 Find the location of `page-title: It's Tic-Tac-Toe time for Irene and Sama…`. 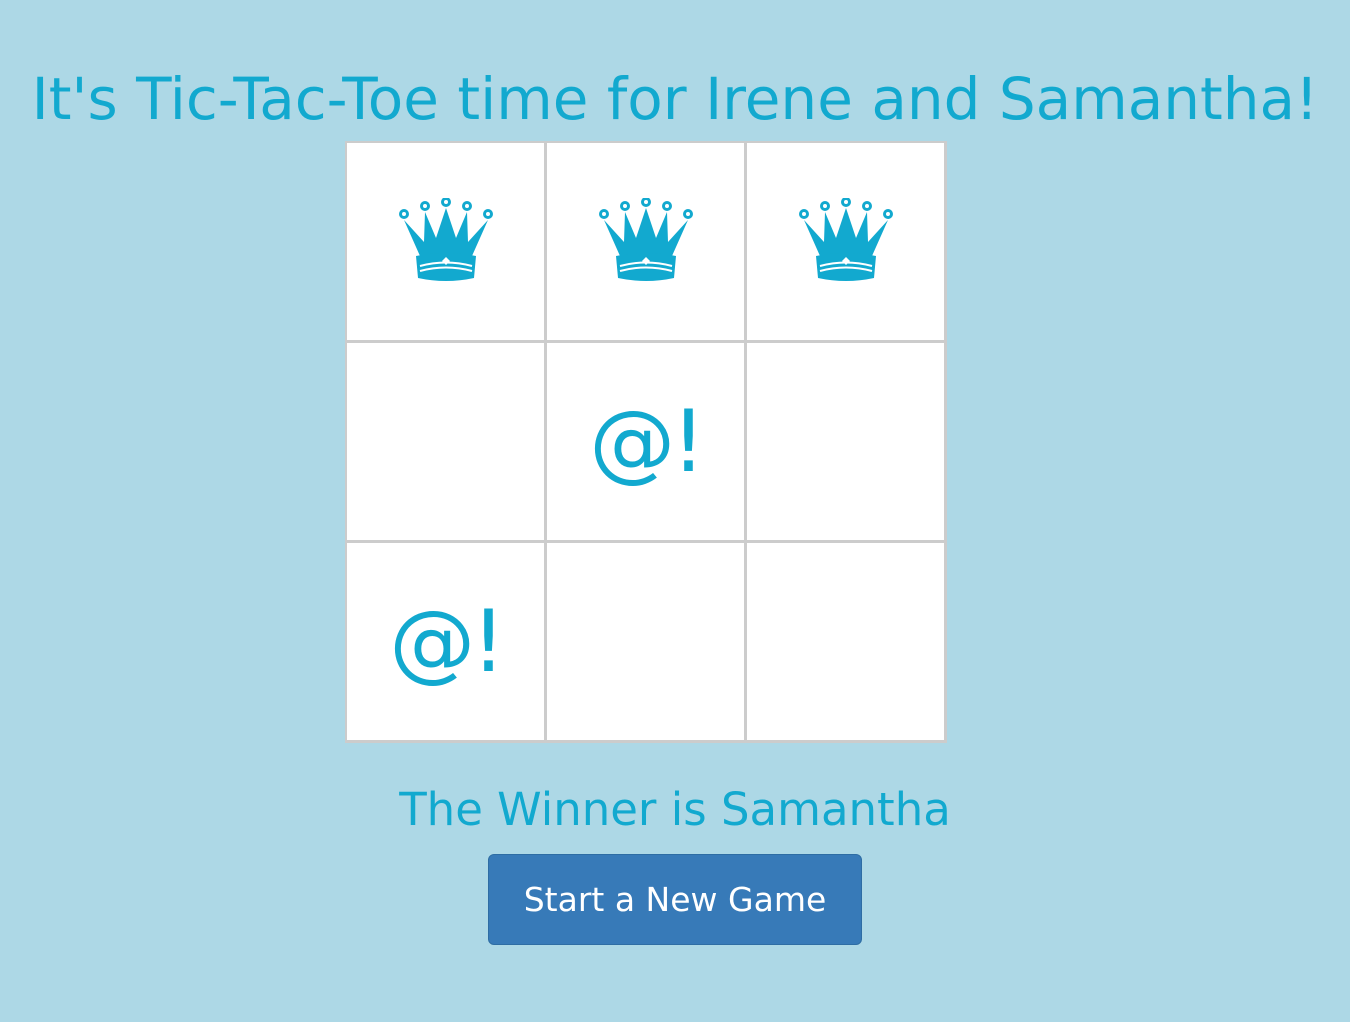

page-title: It's Tic-Tac-Toe time for Irene and Sama… is located at coordinates (675, 98).